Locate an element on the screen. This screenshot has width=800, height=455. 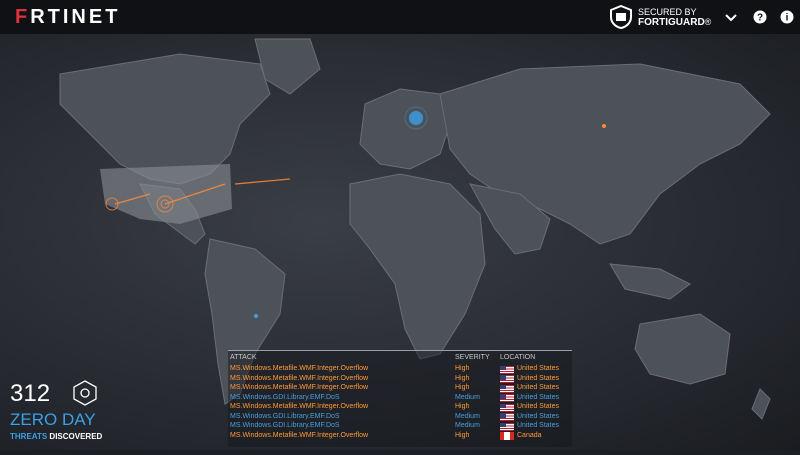
help-icon: ? is located at coordinates (760, 17).